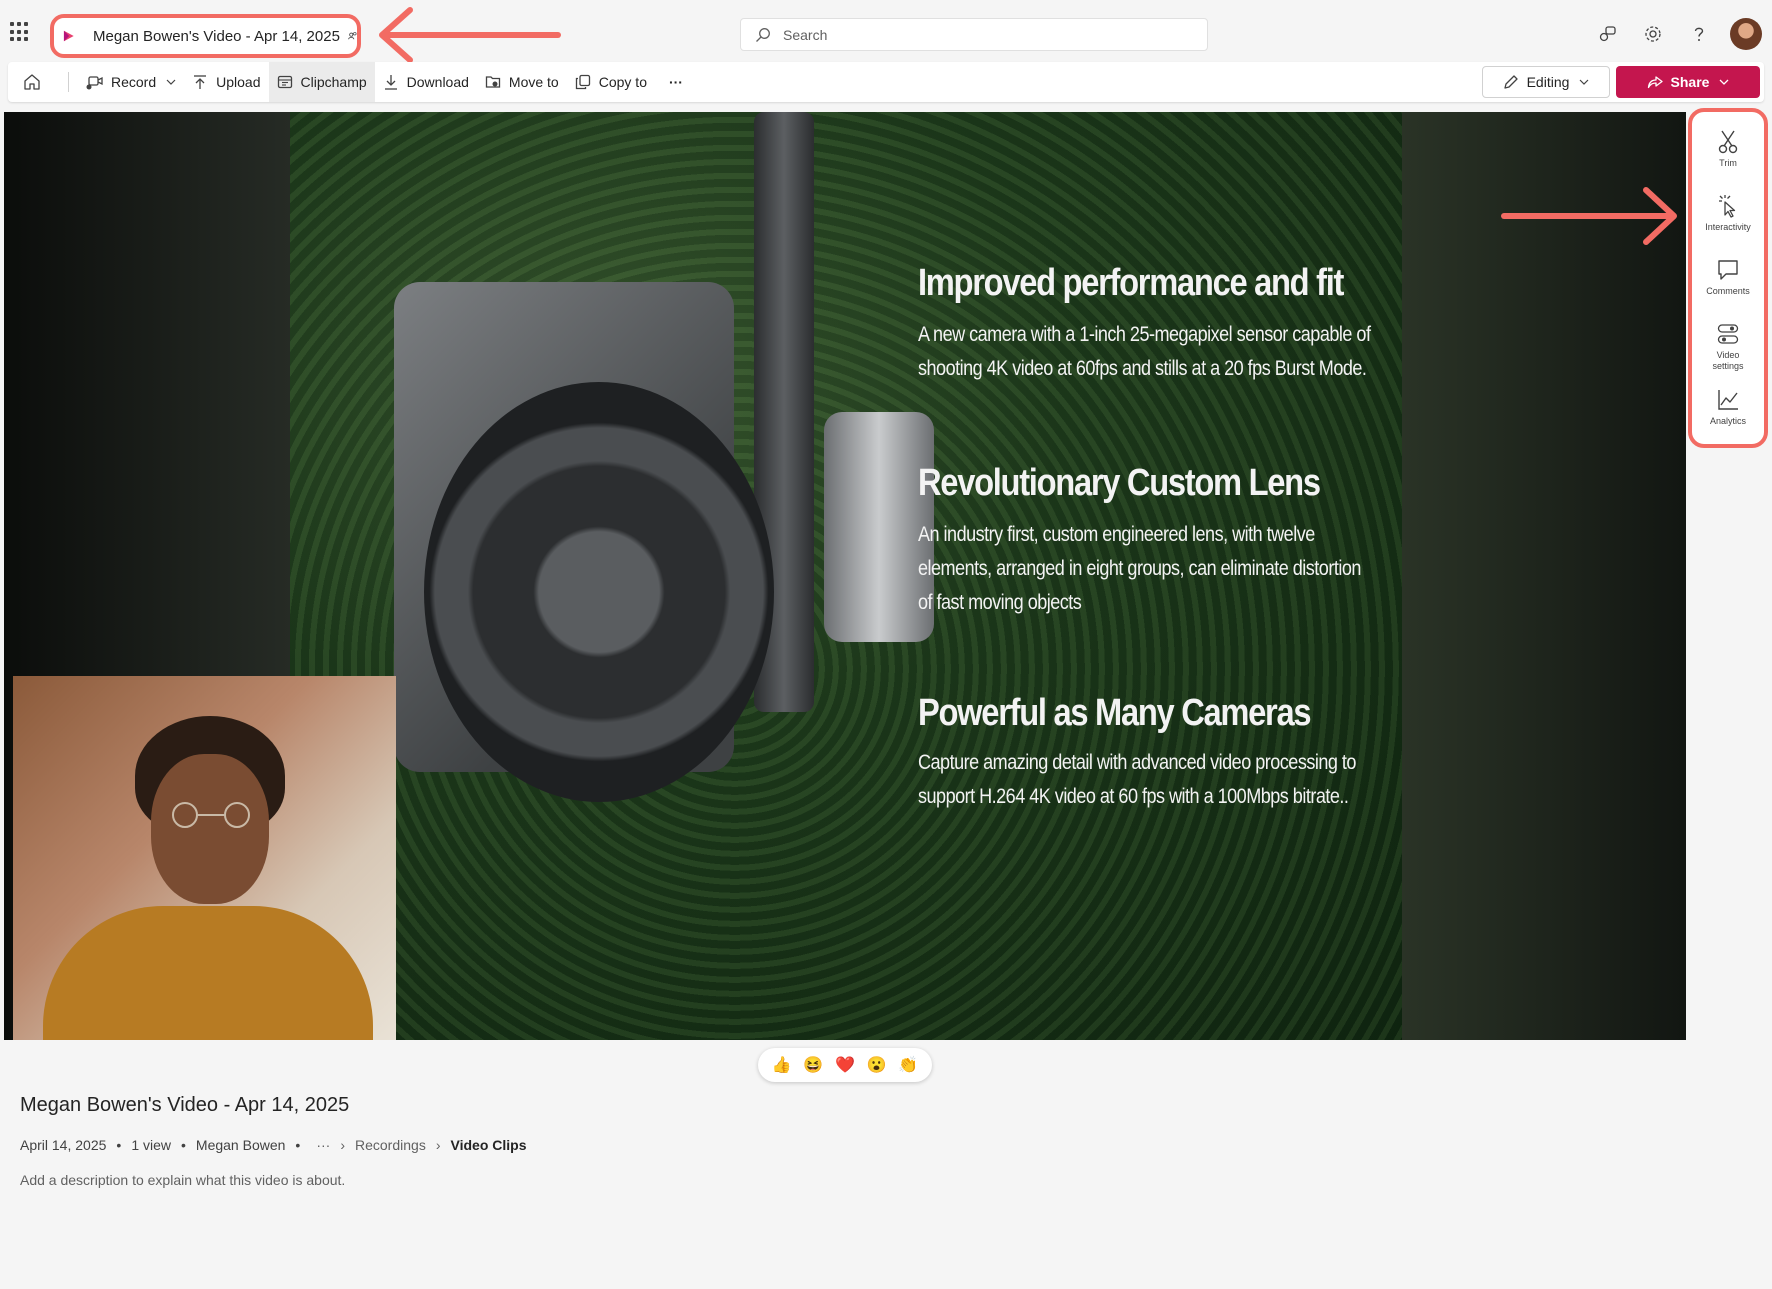  Describe the element at coordinates (390, 82) in the screenshot. I see `download-icon` at that location.